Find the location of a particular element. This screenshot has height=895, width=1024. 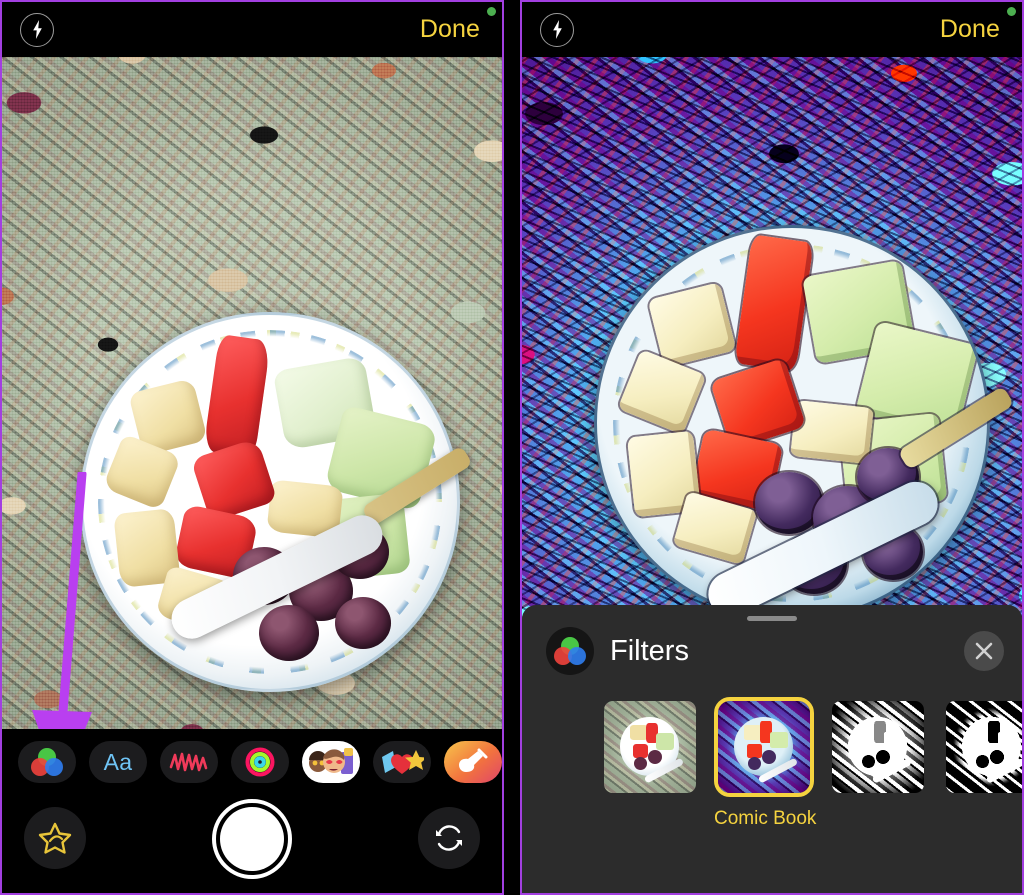

activity-effect-button is located at coordinates (260, 762).